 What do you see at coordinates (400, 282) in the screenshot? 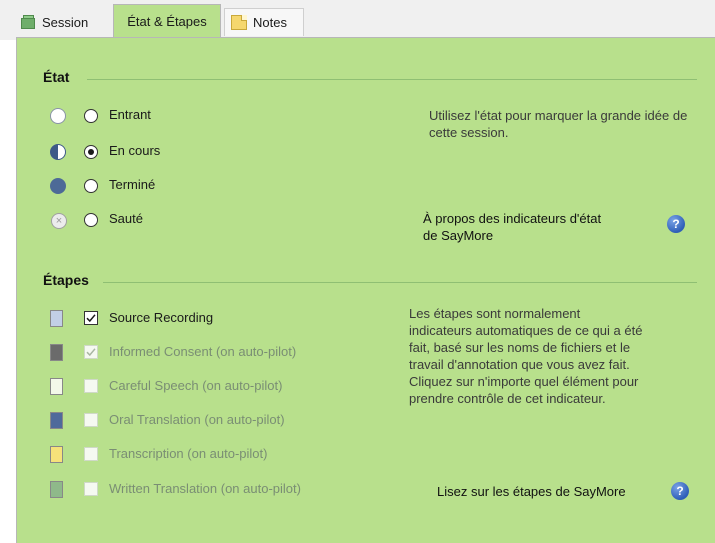
I see `etapes-divider` at bounding box center [400, 282].